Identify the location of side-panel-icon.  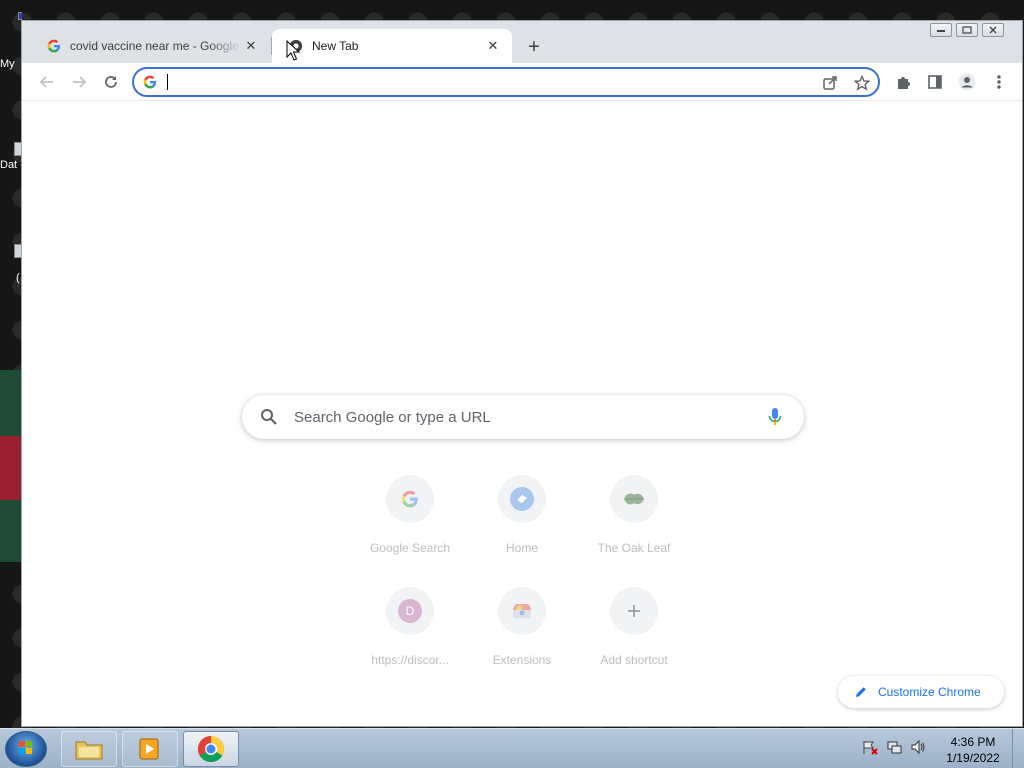
(935, 82).